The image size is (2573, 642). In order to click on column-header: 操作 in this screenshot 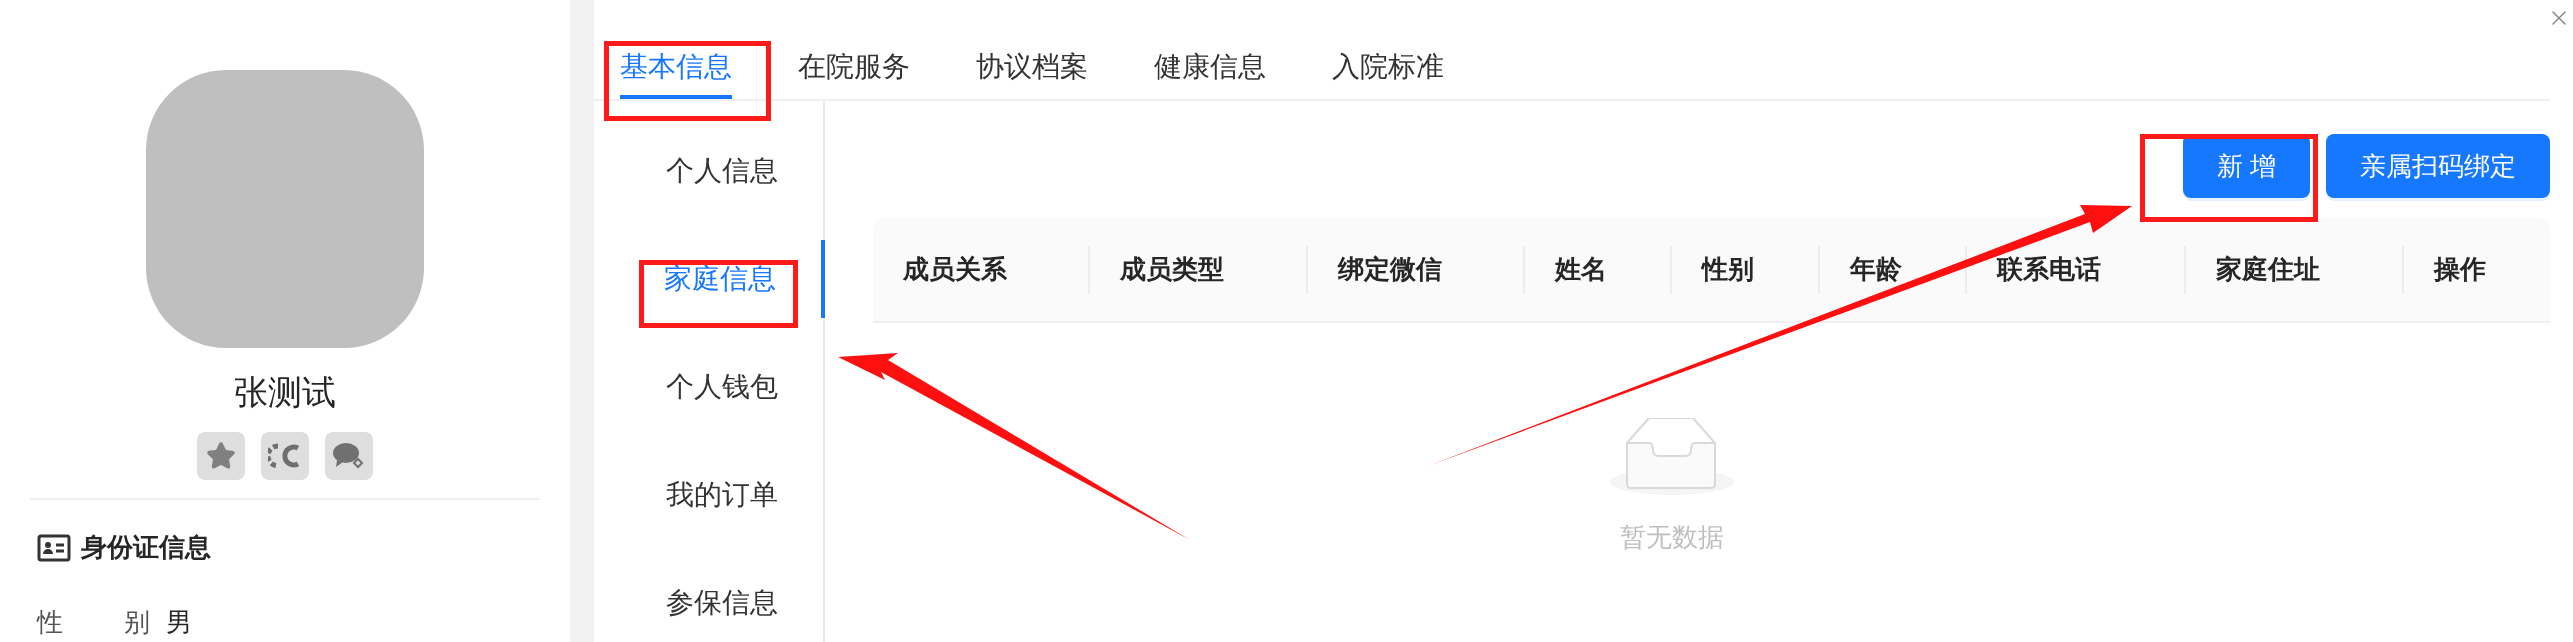, I will do `click(2460, 269)`.